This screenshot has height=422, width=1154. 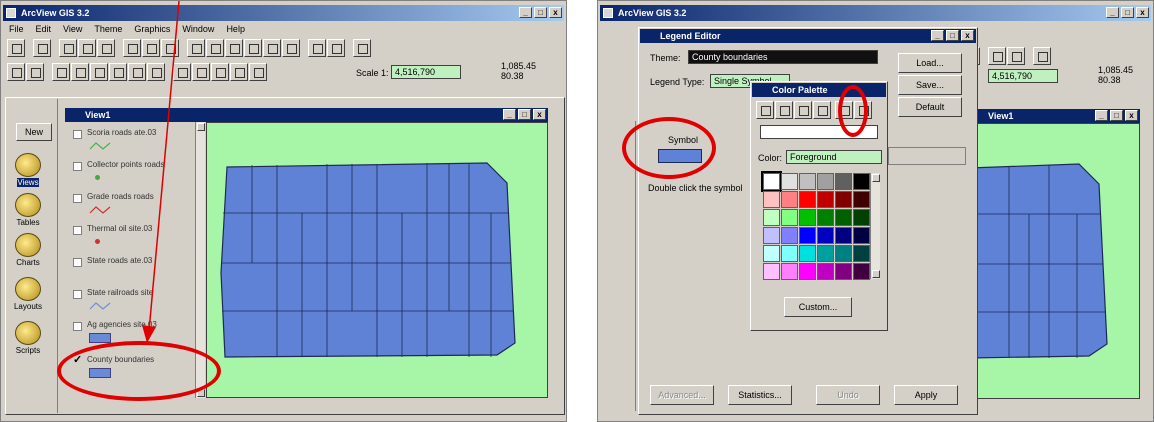 What do you see at coordinates (822, 110) in the screenshot?
I see `font-palette-icon` at bounding box center [822, 110].